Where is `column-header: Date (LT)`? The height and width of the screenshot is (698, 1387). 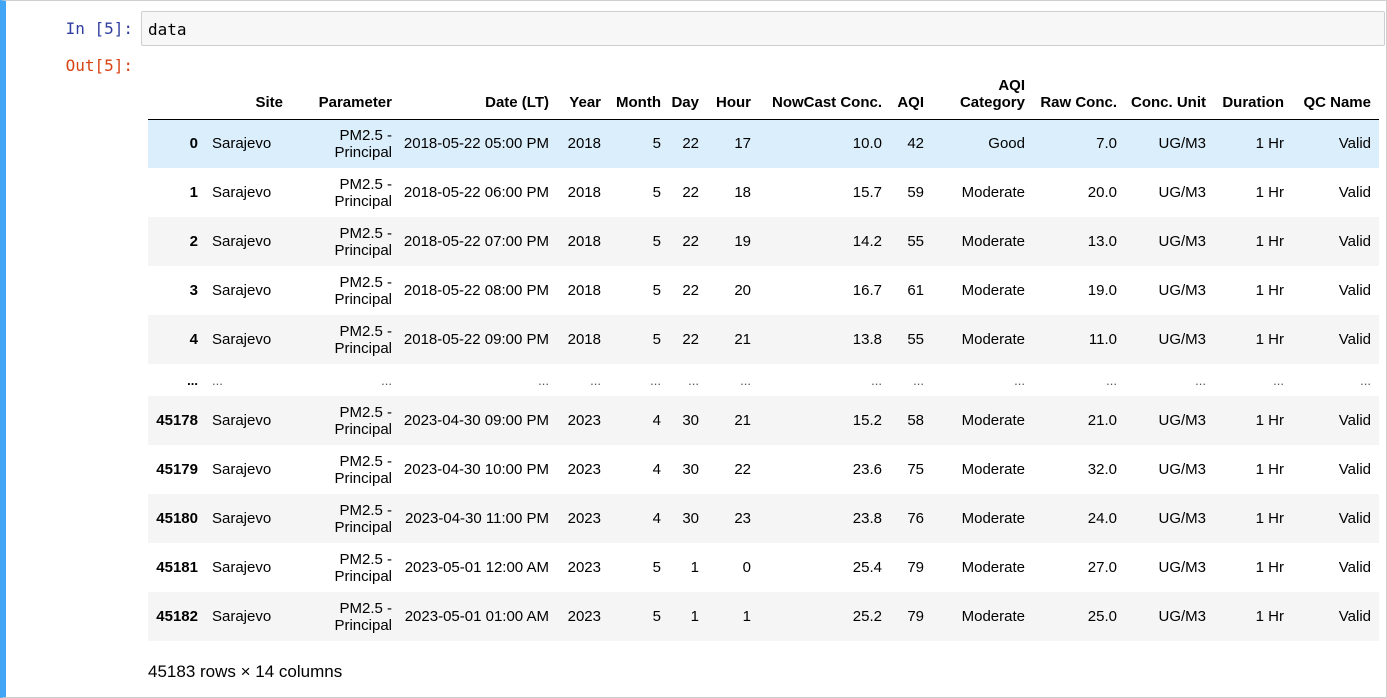
column-header: Date (LT) is located at coordinates (478, 95).